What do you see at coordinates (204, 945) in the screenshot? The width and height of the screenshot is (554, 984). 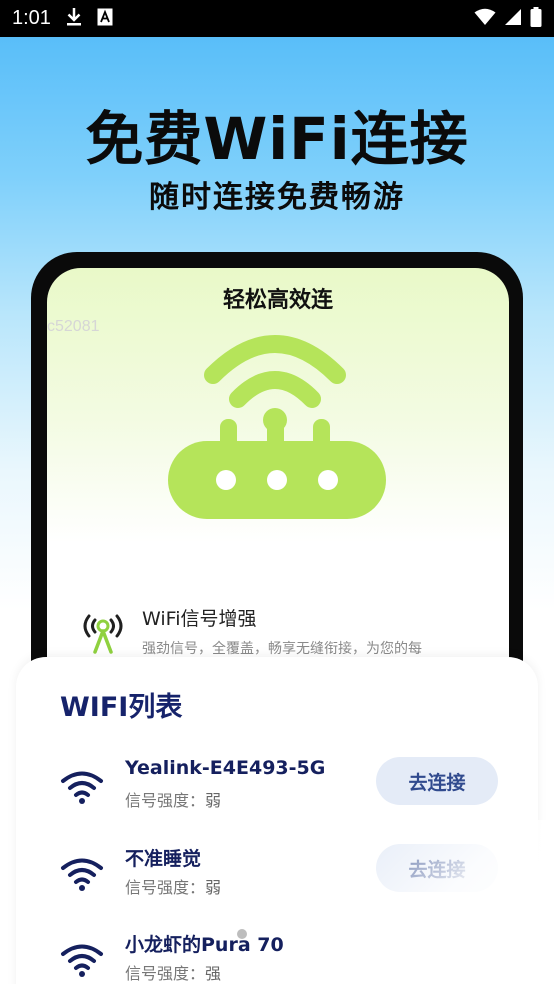 I see `wifi-name: 小龙虾的Pura 70` at bounding box center [204, 945].